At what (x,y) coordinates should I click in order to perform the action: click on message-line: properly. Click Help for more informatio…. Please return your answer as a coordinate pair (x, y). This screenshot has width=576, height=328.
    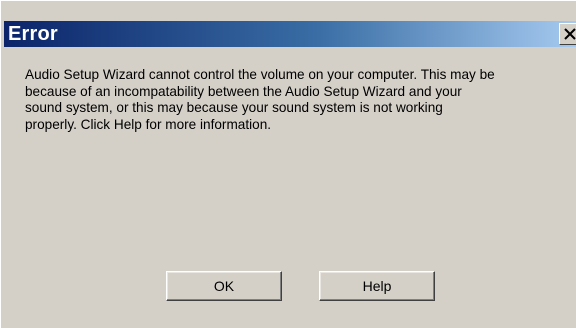
    Looking at the image, I should click on (148, 124).